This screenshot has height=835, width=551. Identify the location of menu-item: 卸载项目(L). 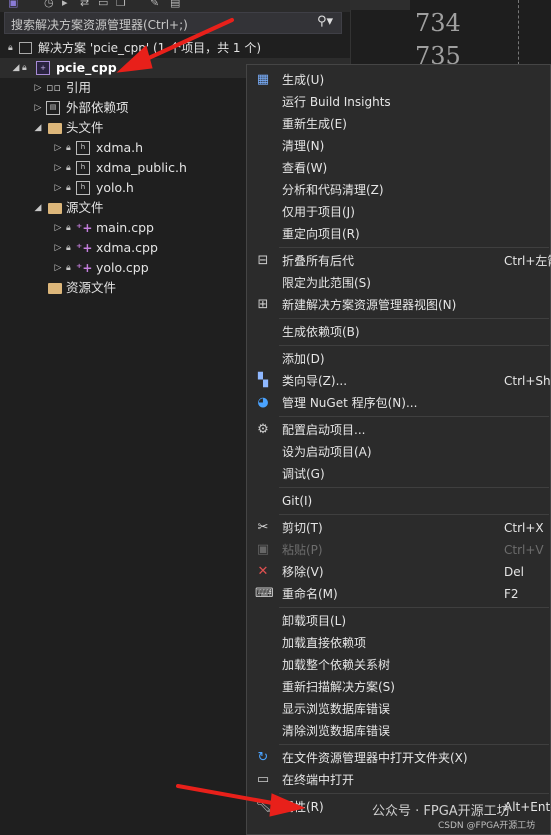
(399, 621).